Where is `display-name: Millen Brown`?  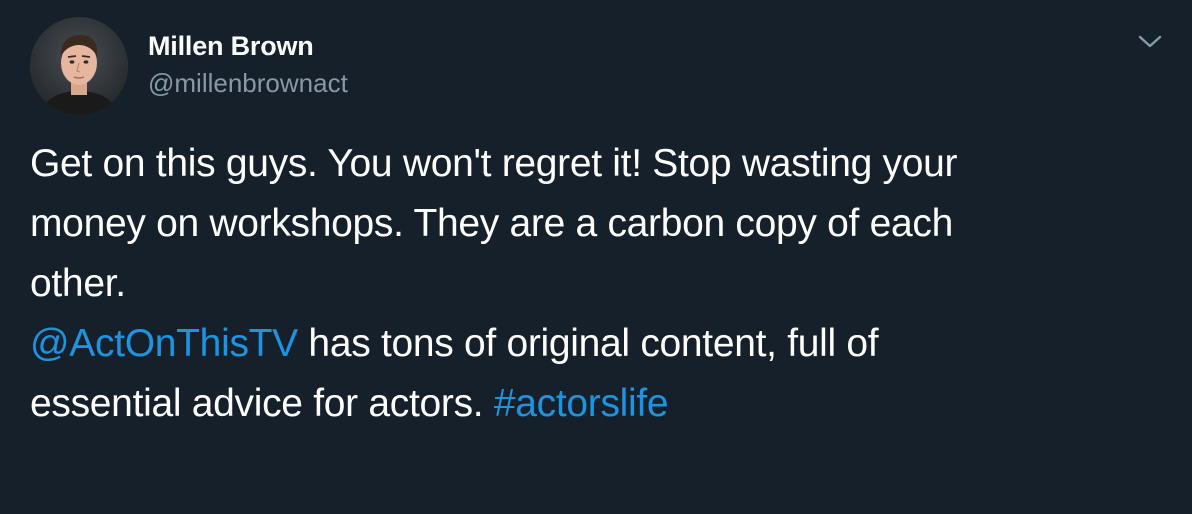 display-name: Millen Brown is located at coordinates (248, 46).